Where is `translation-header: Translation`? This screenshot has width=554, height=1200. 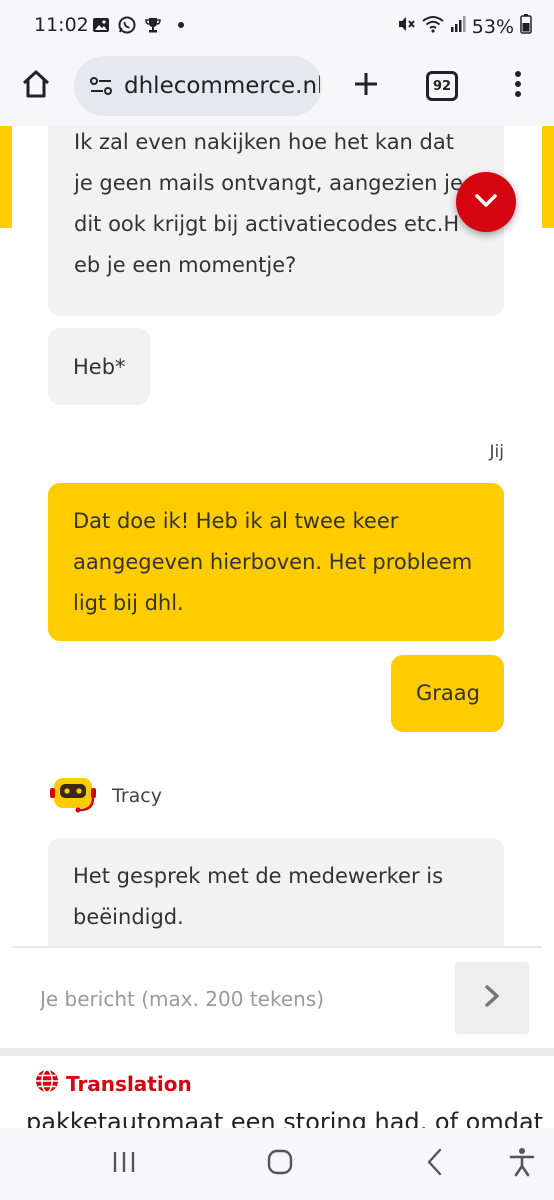 translation-header: Translation is located at coordinates (113, 1083).